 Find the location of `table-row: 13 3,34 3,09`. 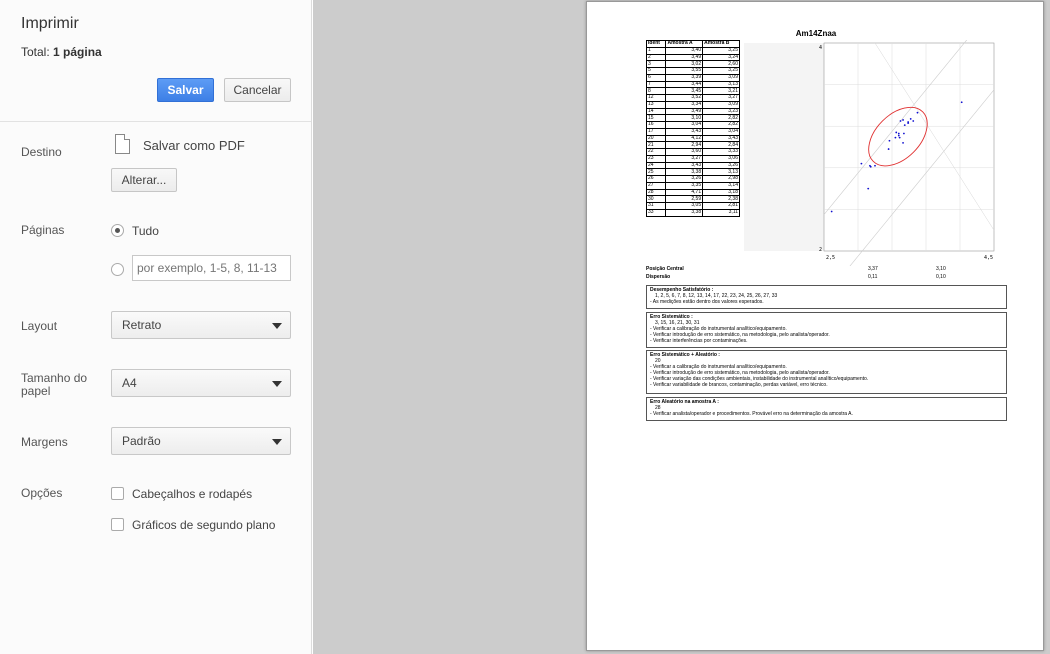

table-row: 13 3,34 3,09 is located at coordinates (692, 104).